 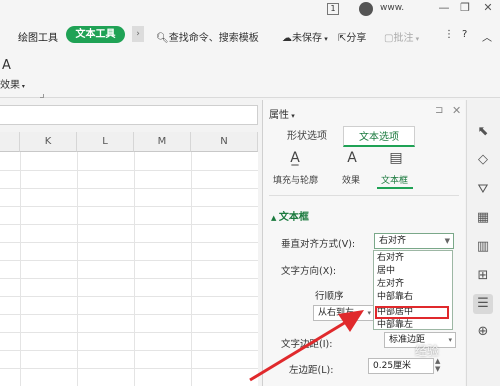 What do you see at coordinates (449, 34) in the screenshot?
I see `more-options-icon: ⋮` at bounding box center [449, 34].